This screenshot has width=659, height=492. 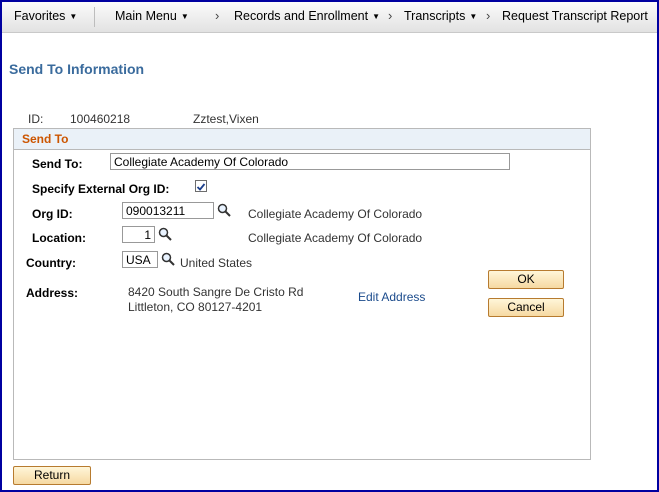 What do you see at coordinates (138, 234) in the screenshot?
I see `location-input: 1` at bounding box center [138, 234].